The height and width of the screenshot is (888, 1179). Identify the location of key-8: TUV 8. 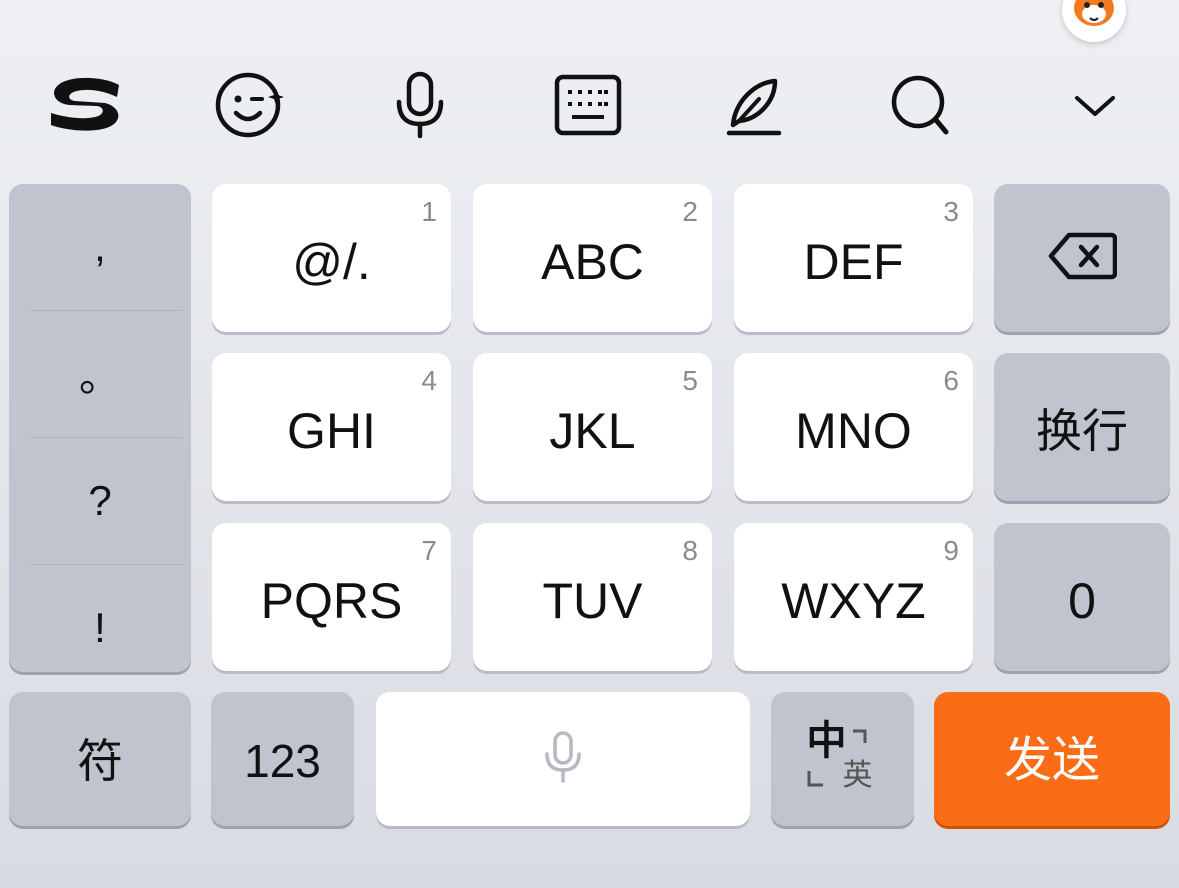
(592, 597).